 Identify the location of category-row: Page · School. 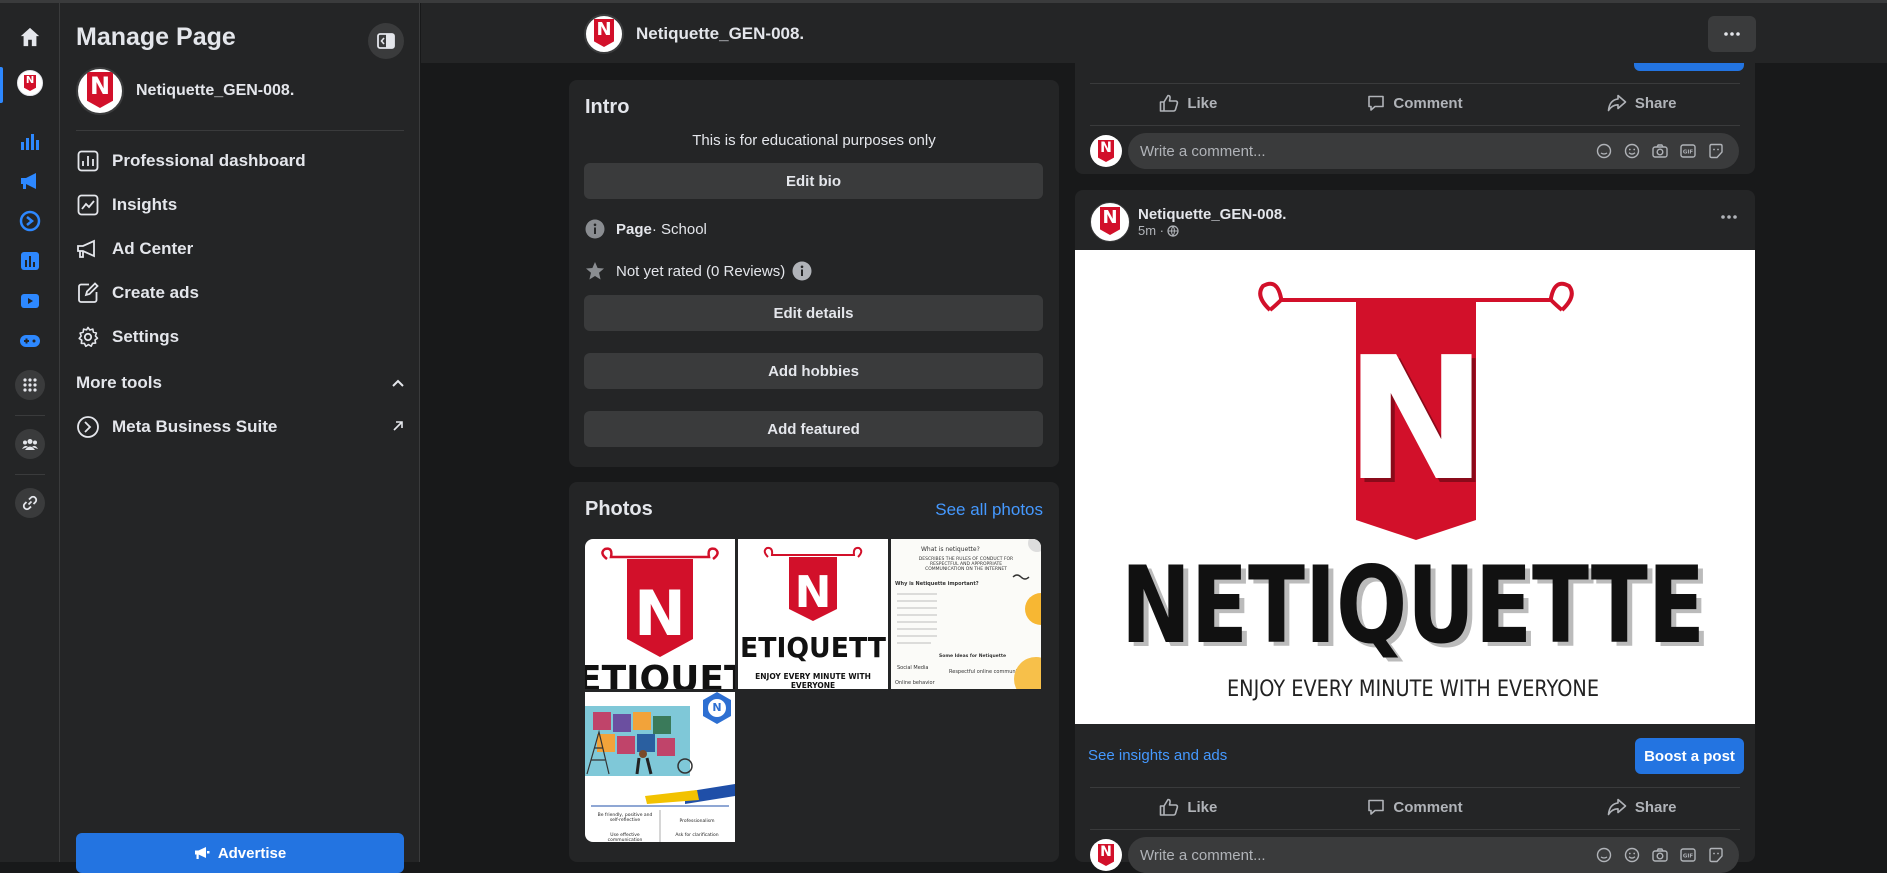
(645, 229).